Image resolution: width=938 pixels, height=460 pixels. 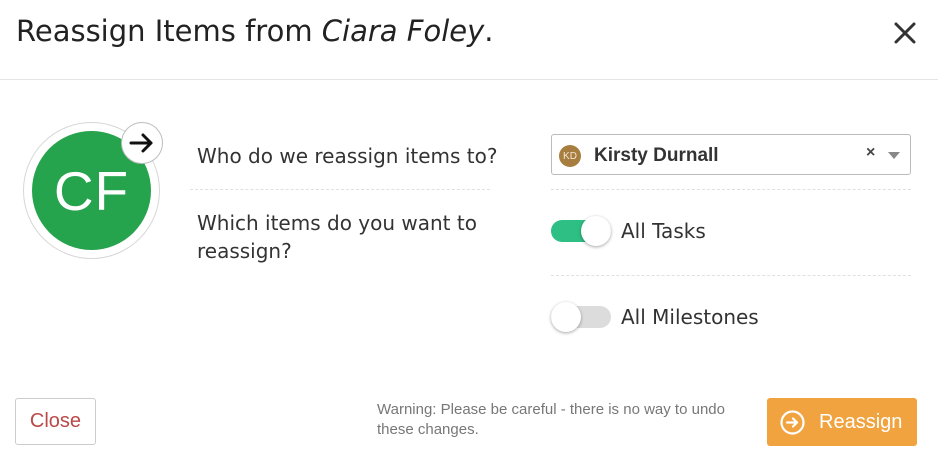 I want to click on close-button: Close, so click(x=55, y=421).